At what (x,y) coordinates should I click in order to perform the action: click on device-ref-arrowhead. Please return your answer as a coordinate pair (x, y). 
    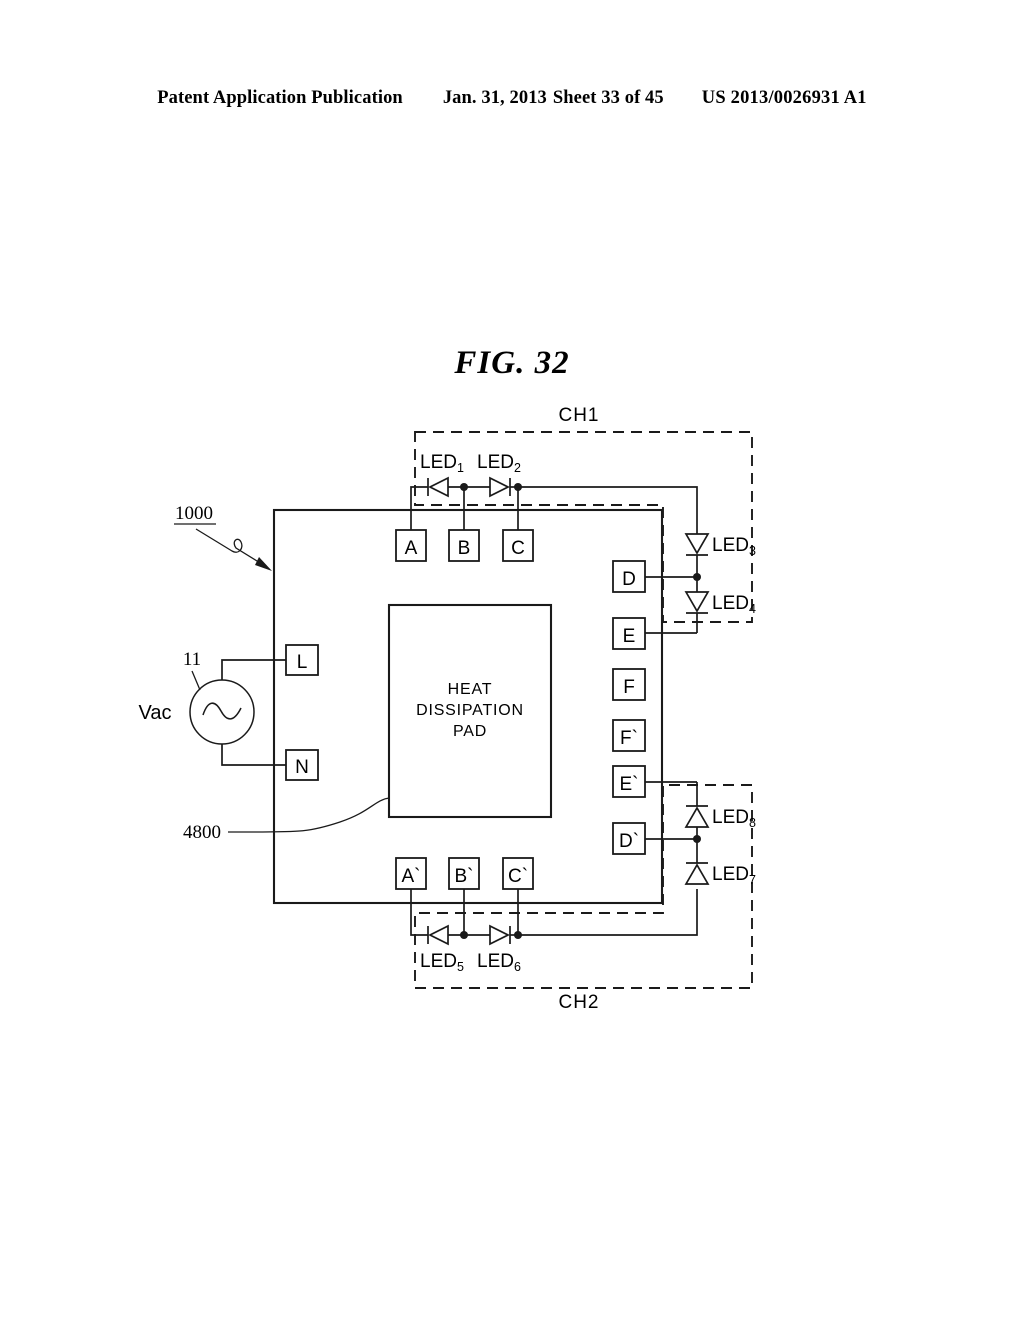
    Looking at the image, I should click on (263, 564).